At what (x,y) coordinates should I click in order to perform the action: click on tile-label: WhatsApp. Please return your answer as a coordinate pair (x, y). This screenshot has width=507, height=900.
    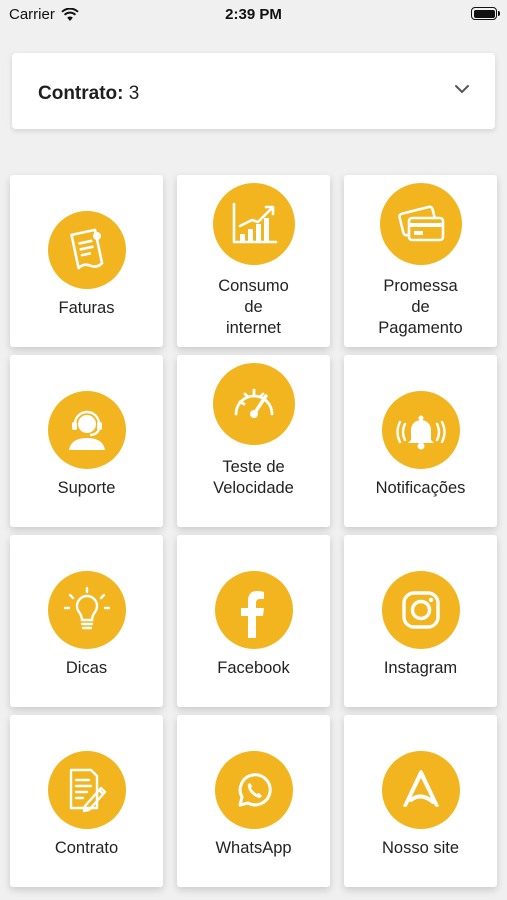
    Looking at the image, I should click on (253, 848).